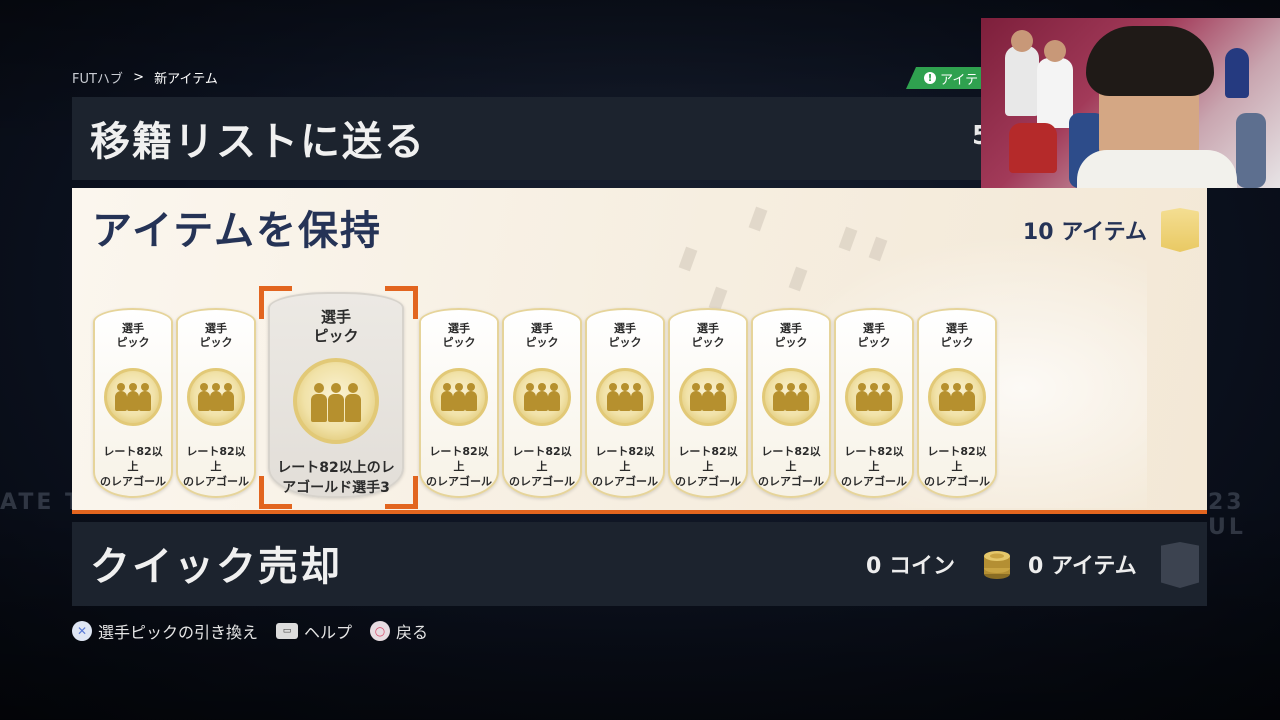 The width and height of the screenshot is (1280, 720). I want to click on back-hint: ○ 戻る, so click(399, 631).